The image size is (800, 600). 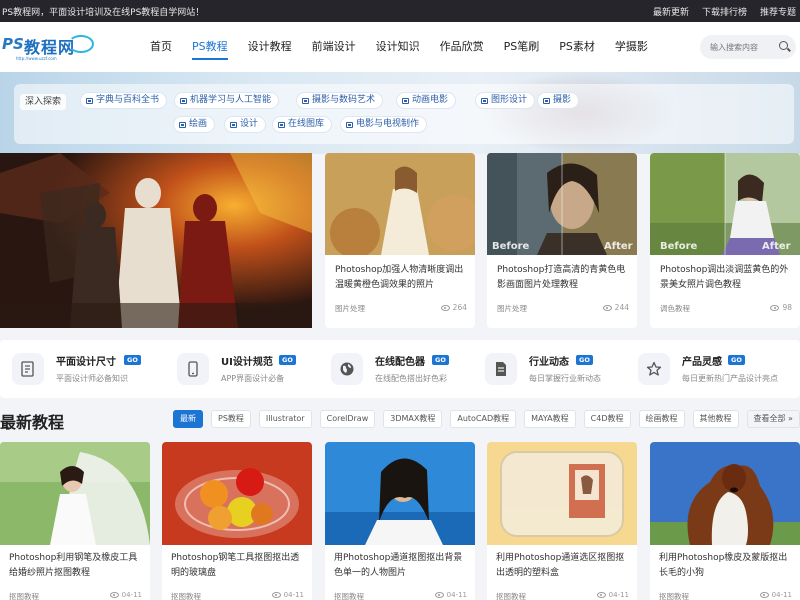 I want to click on explore-tag: 图形设计, so click(x=505, y=100).